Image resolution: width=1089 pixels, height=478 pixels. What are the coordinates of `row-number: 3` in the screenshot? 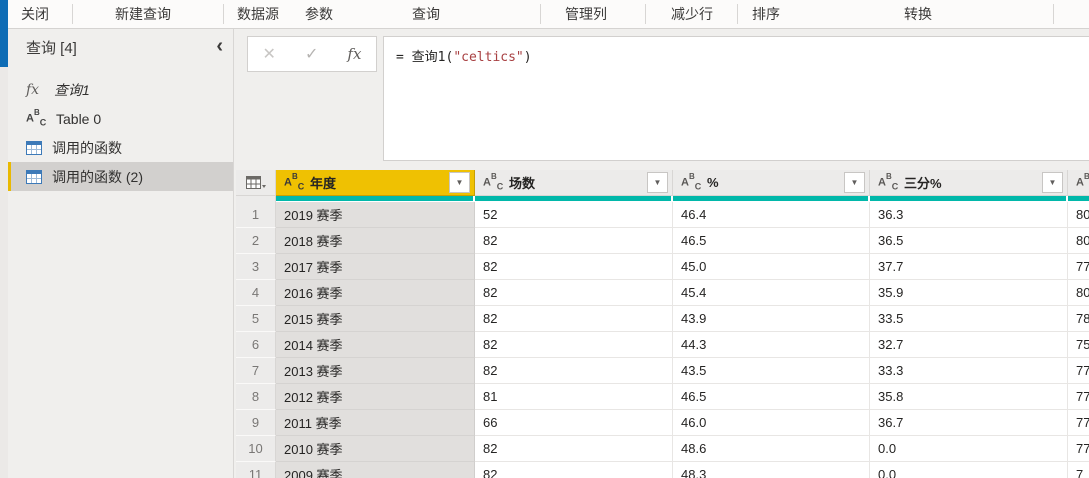 It's located at (256, 267).